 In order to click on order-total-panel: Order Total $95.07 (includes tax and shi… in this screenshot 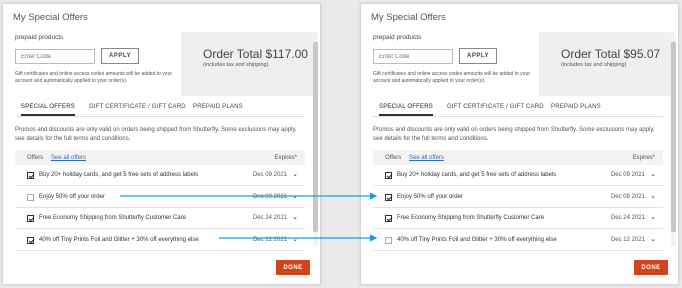, I will do `click(607, 64)`.